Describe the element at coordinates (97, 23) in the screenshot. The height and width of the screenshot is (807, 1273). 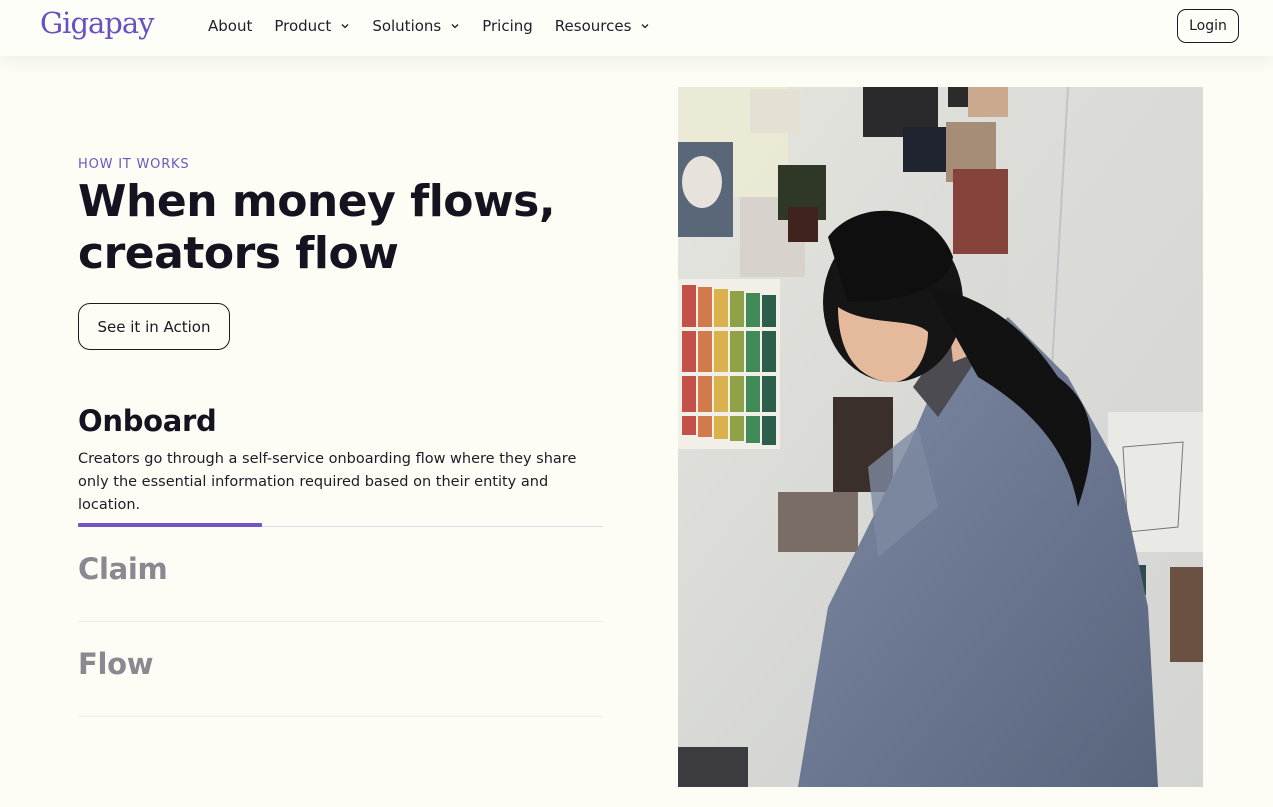
I see `gigapay-logo: Gigapay` at that location.